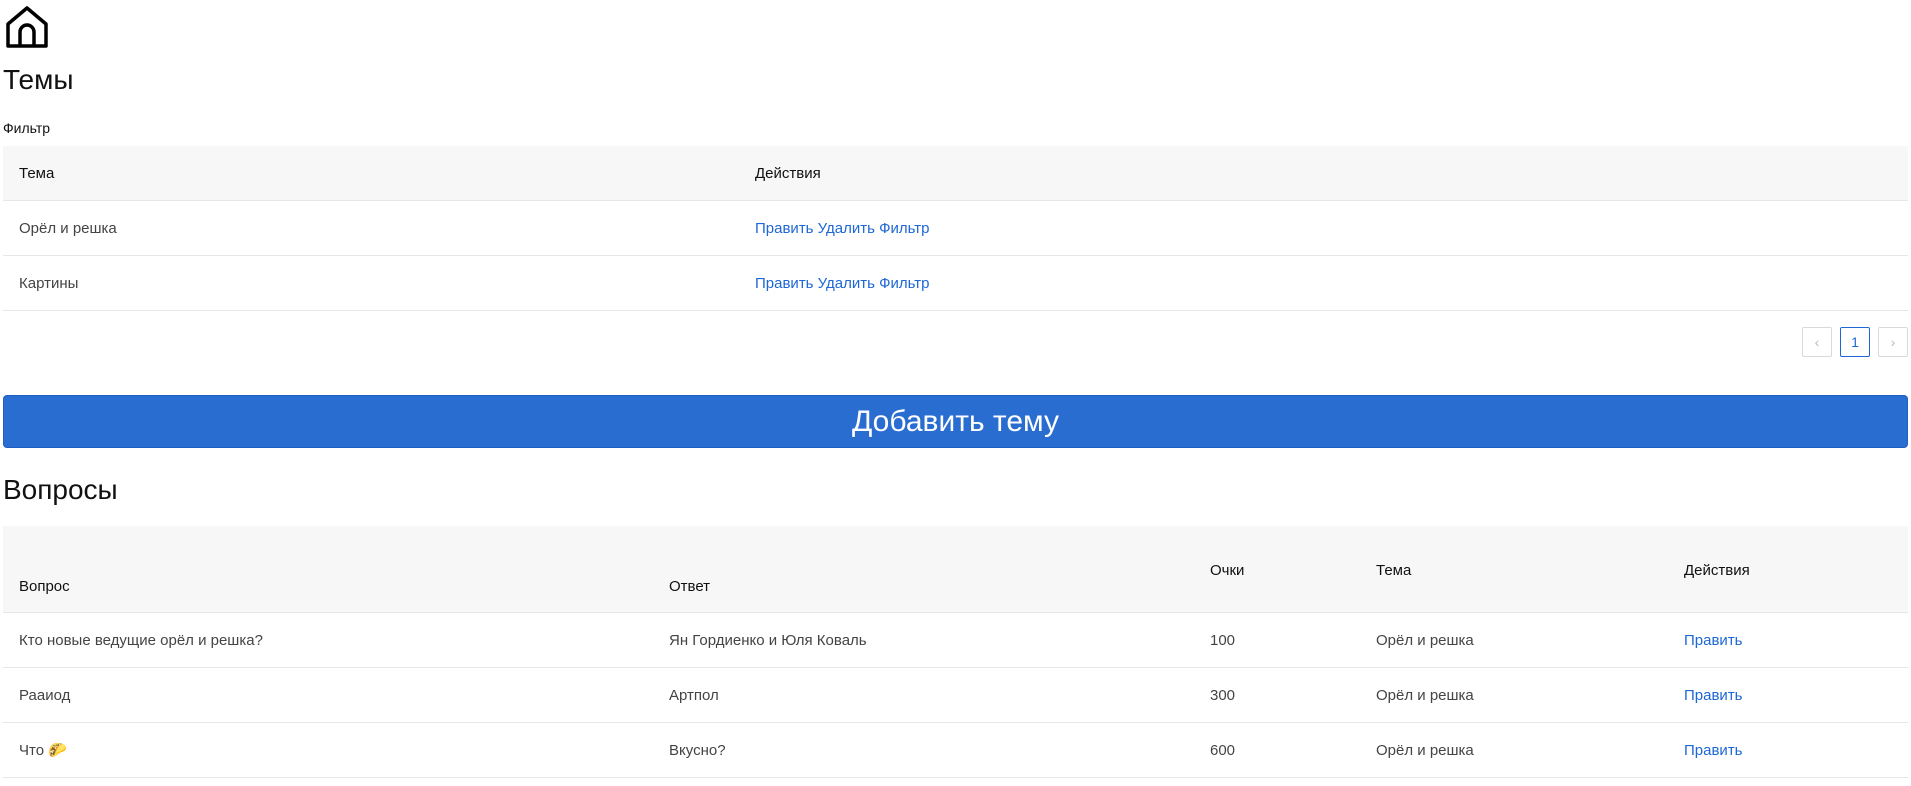 Image resolution: width=1911 pixels, height=786 pixels. I want to click on table-row: Что 🌮 Вкусно? 600 Орёл и решка Править, so click(955, 750).